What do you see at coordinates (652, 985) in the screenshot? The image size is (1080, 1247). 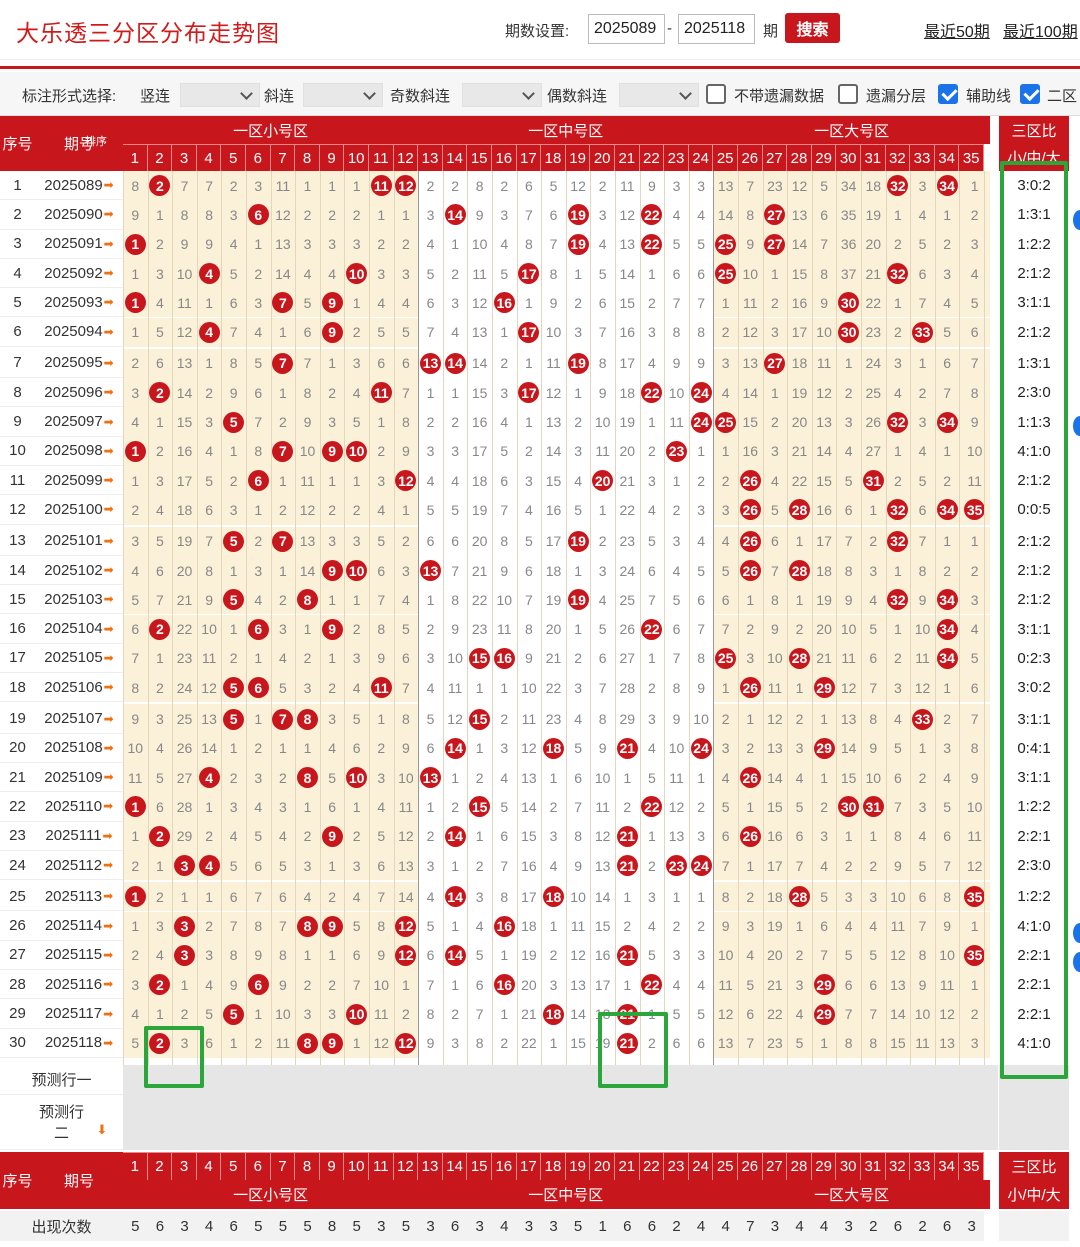 I see `drawn-number-ball: 22` at bounding box center [652, 985].